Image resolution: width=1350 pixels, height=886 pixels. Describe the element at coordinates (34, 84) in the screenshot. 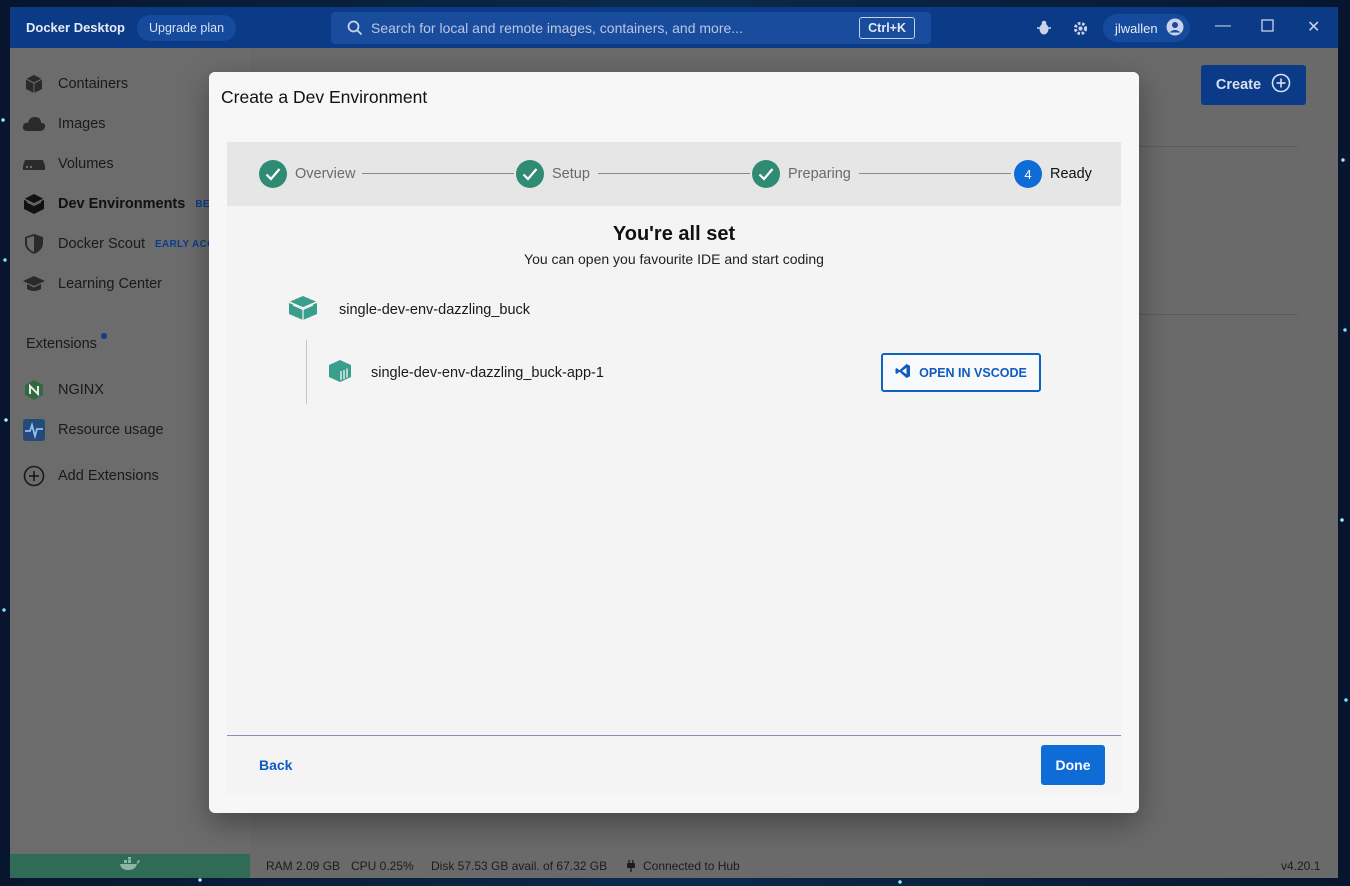

I see `containers-icon` at that location.